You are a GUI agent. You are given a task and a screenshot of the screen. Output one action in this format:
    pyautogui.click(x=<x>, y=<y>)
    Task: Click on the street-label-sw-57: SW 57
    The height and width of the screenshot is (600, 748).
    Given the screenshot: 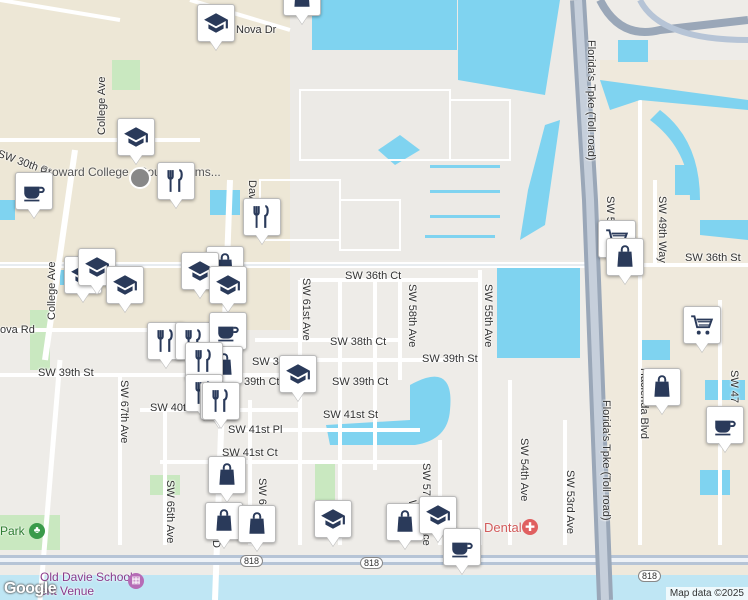 What is the action you would take?
    pyautogui.click(x=426, y=480)
    